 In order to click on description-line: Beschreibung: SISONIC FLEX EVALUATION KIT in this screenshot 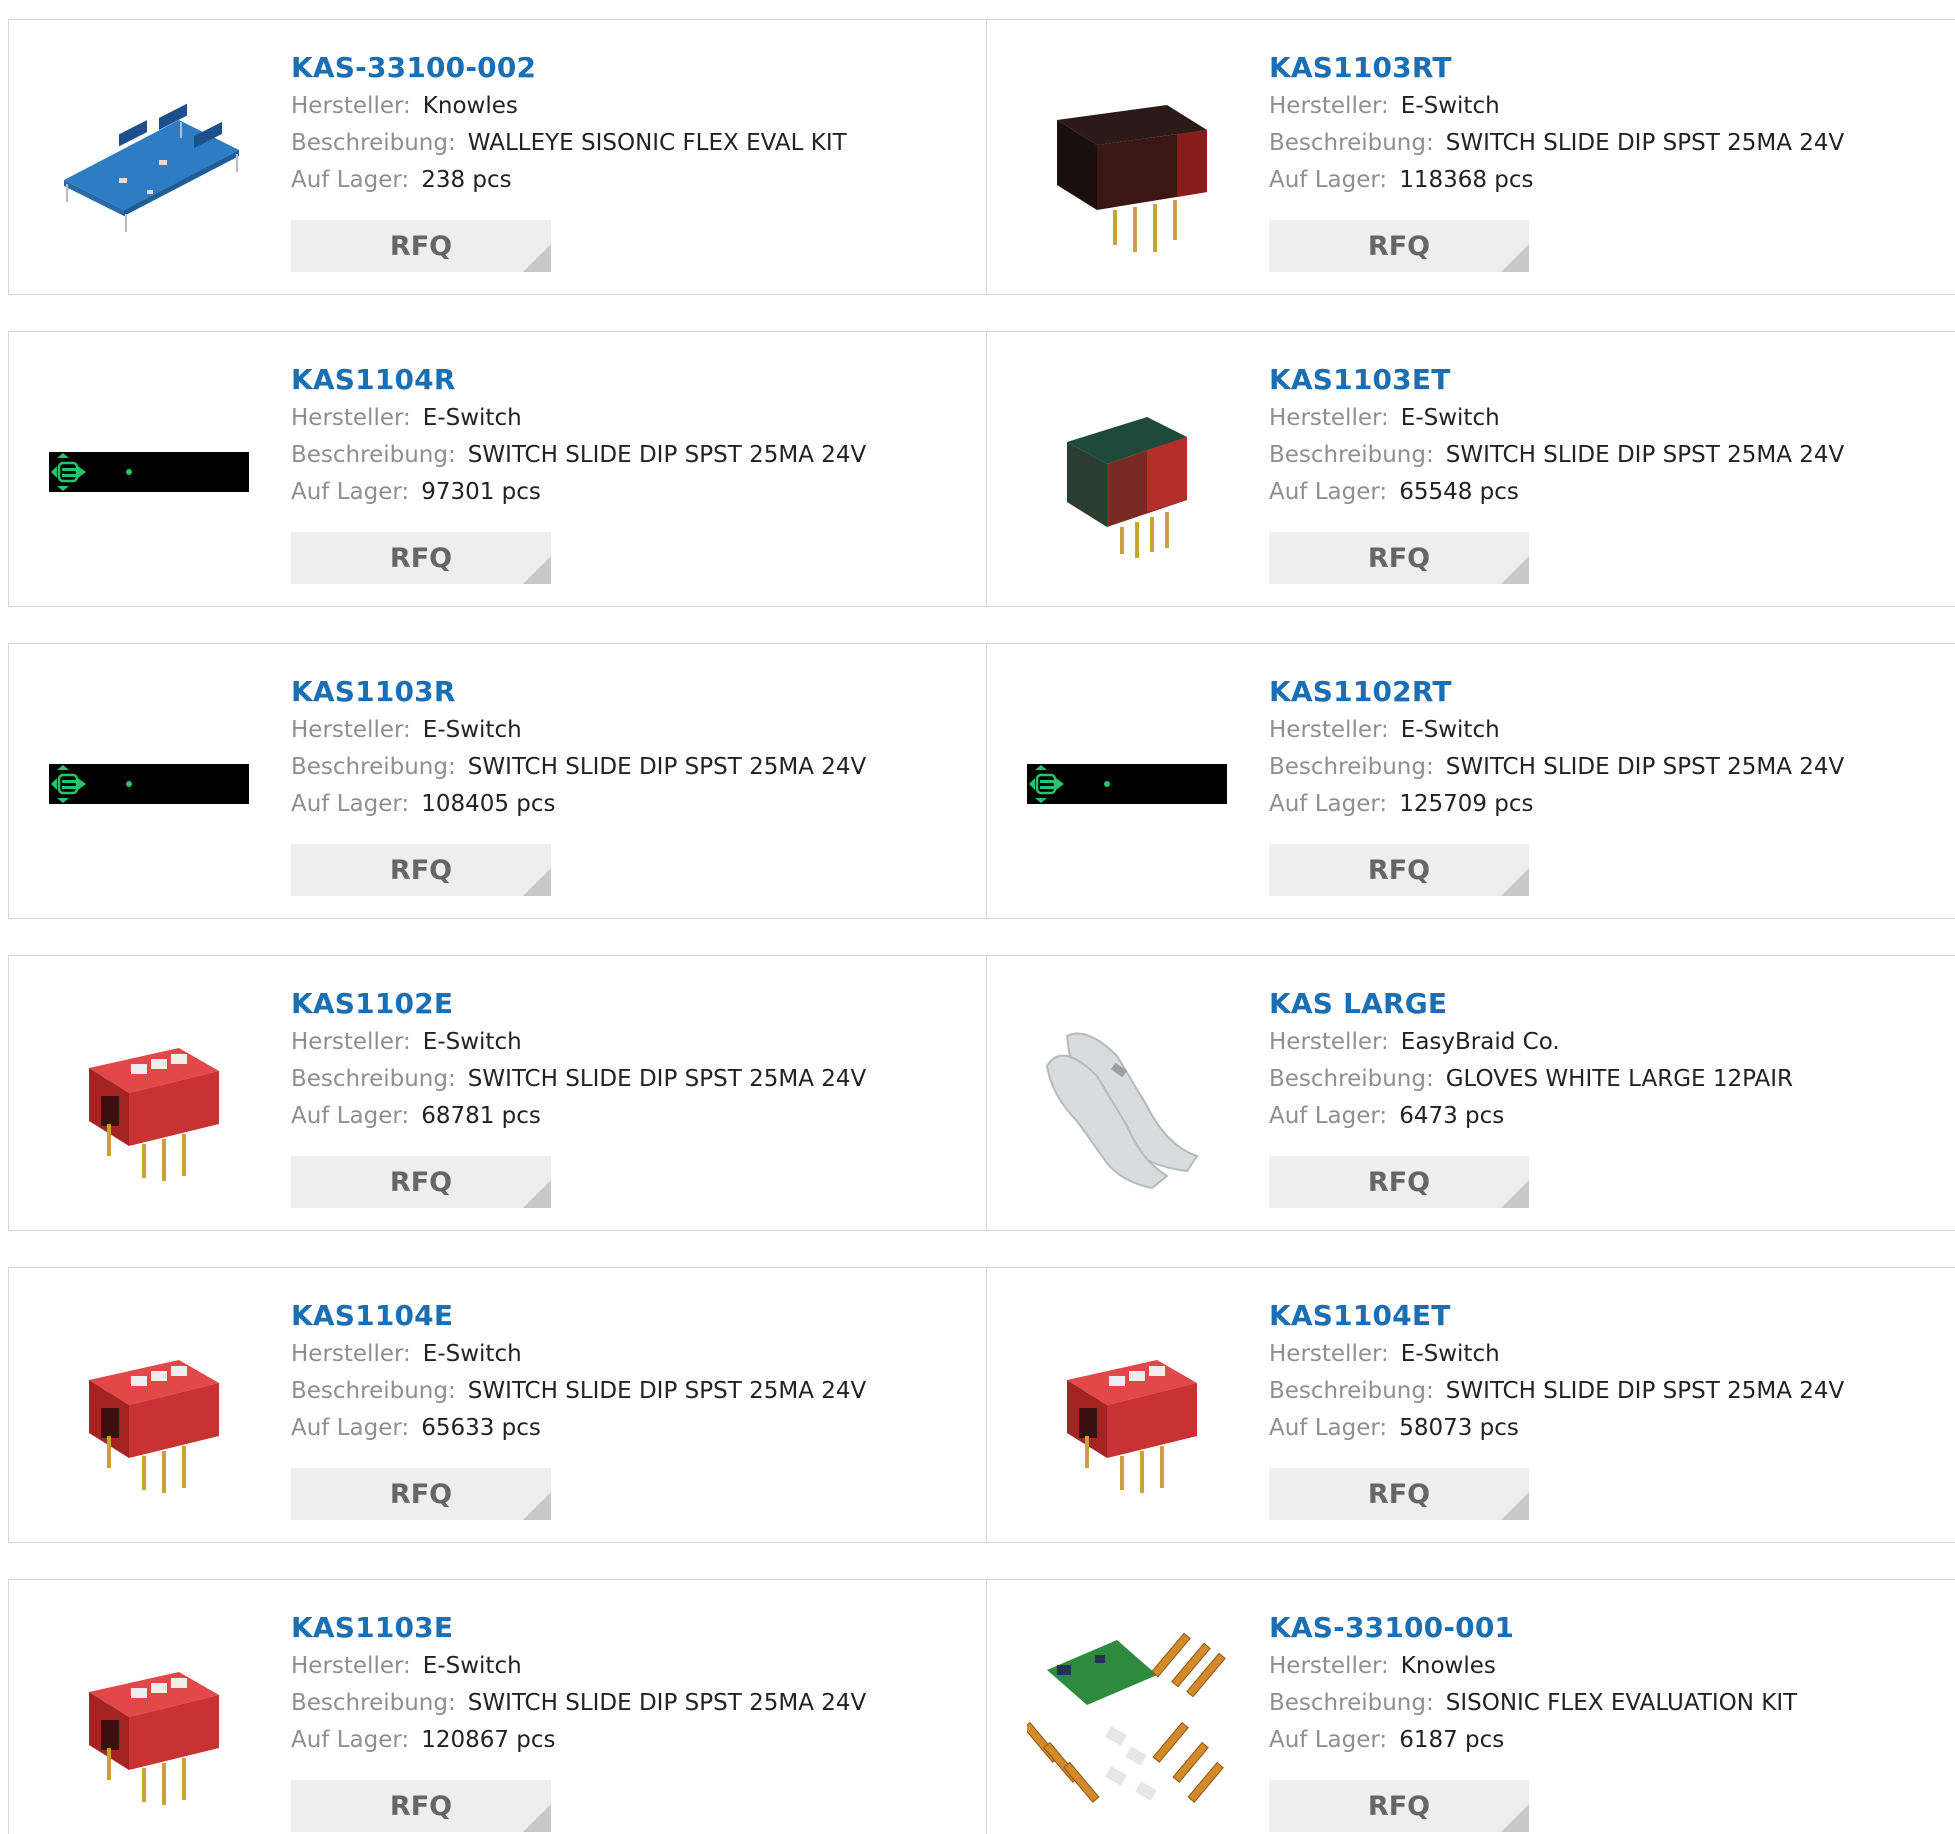, I will do `click(1533, 1703)`.